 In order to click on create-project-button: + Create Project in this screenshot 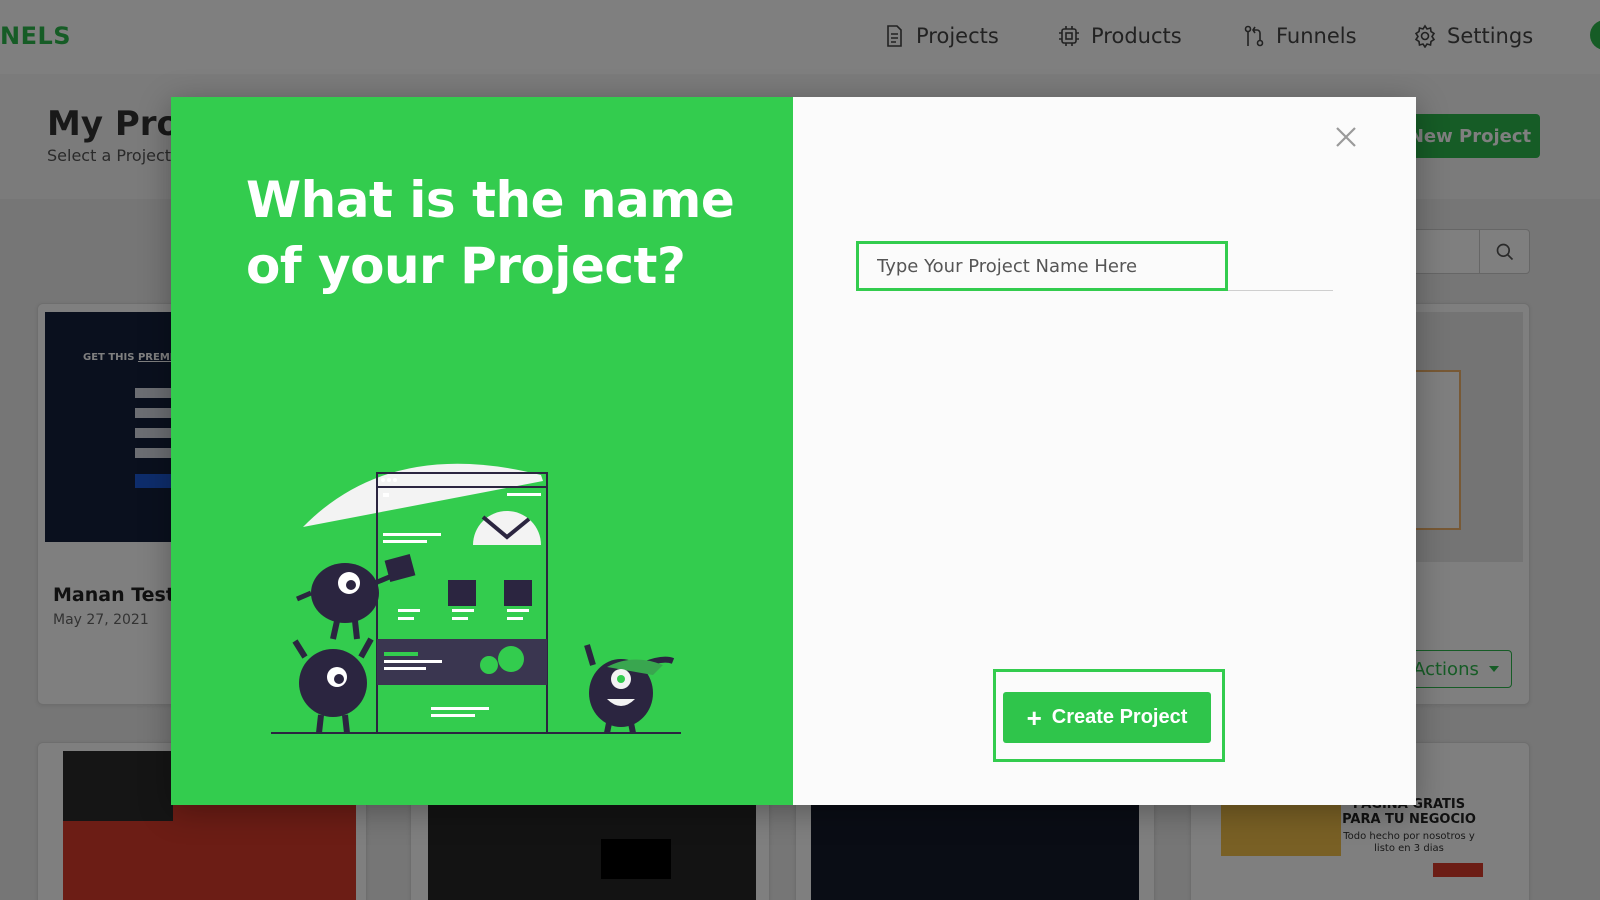, I will do `click(1107, 717)`.